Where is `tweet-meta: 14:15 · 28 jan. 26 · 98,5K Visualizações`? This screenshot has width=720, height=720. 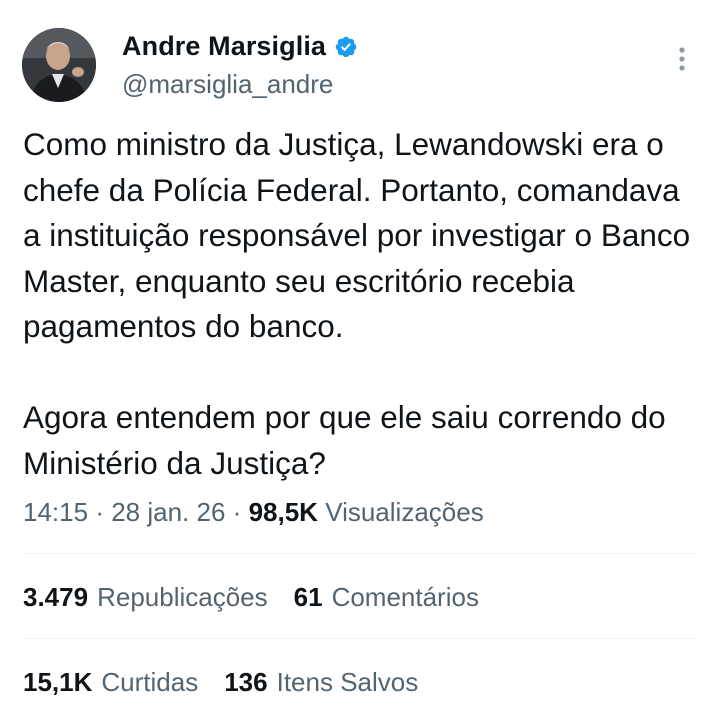 tweet-meta: 14:15 · 28 jan. 26 · 98,5K Visualizações is located at coordinates (253, 512).